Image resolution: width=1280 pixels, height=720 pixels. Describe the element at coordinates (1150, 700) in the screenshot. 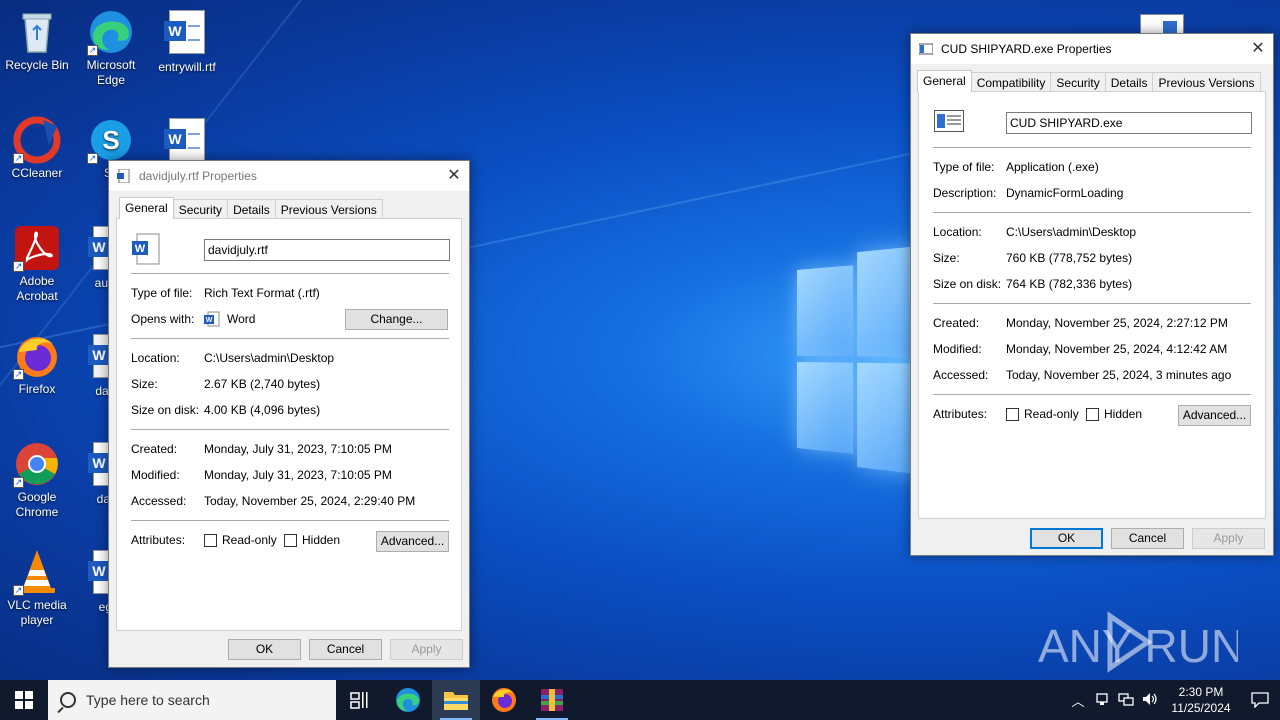

I see `volume-icon` at that location.